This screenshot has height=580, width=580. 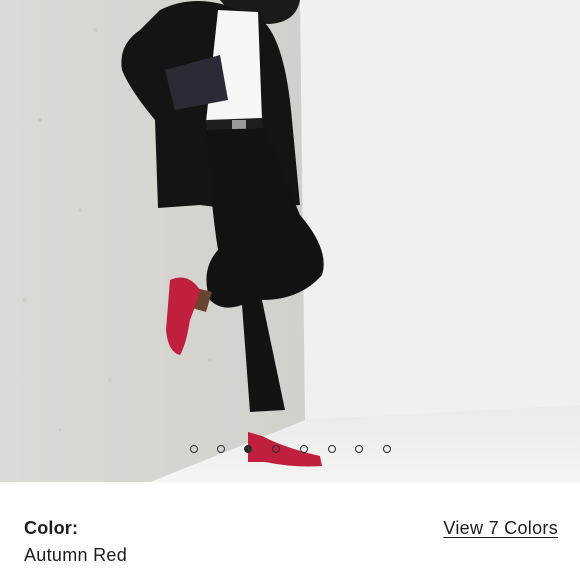 What do you see at coordinates (290, 450) in the screenshot?
I see `carousel-pagination` at bounding box center [290, 450].